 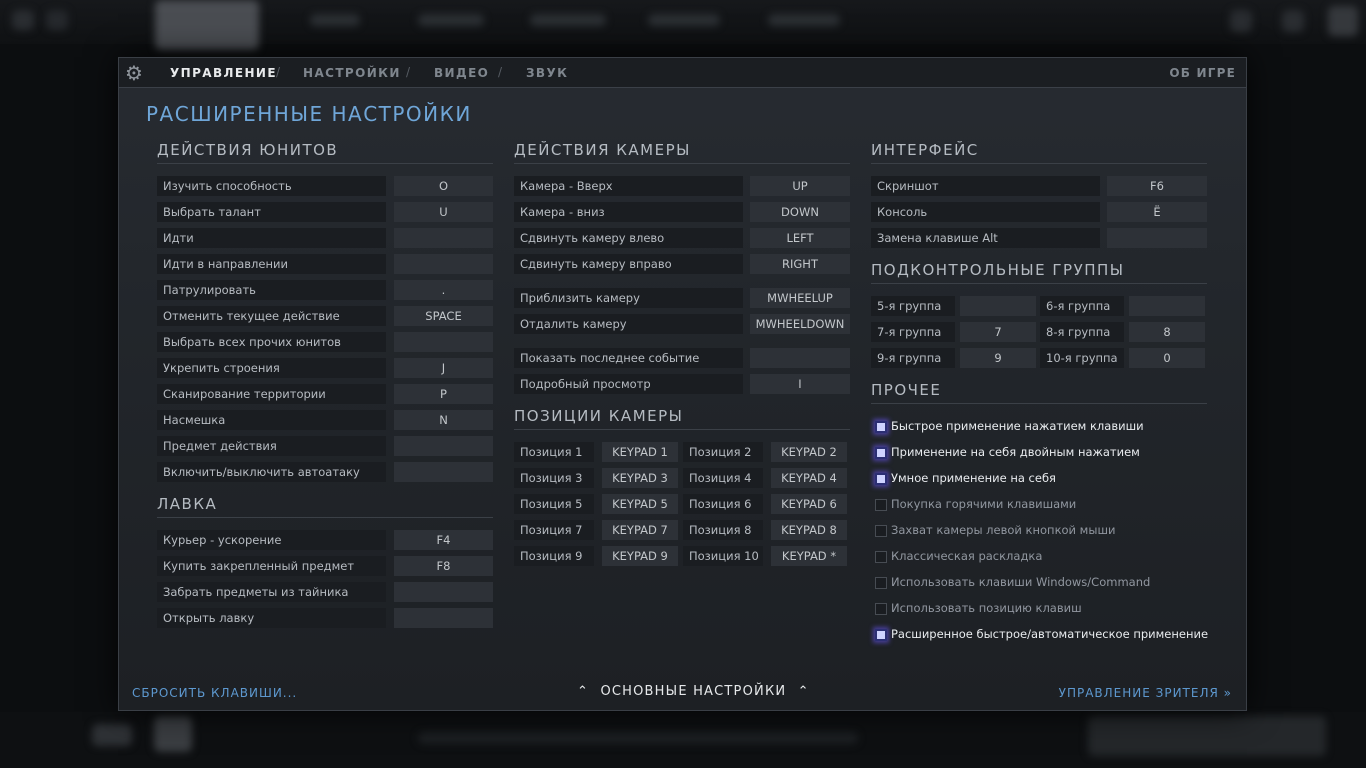 What do you see at coordinates (443, 212) in the screenshot?
I see `keybind-key-button: U` at bounding box center [443, 212].